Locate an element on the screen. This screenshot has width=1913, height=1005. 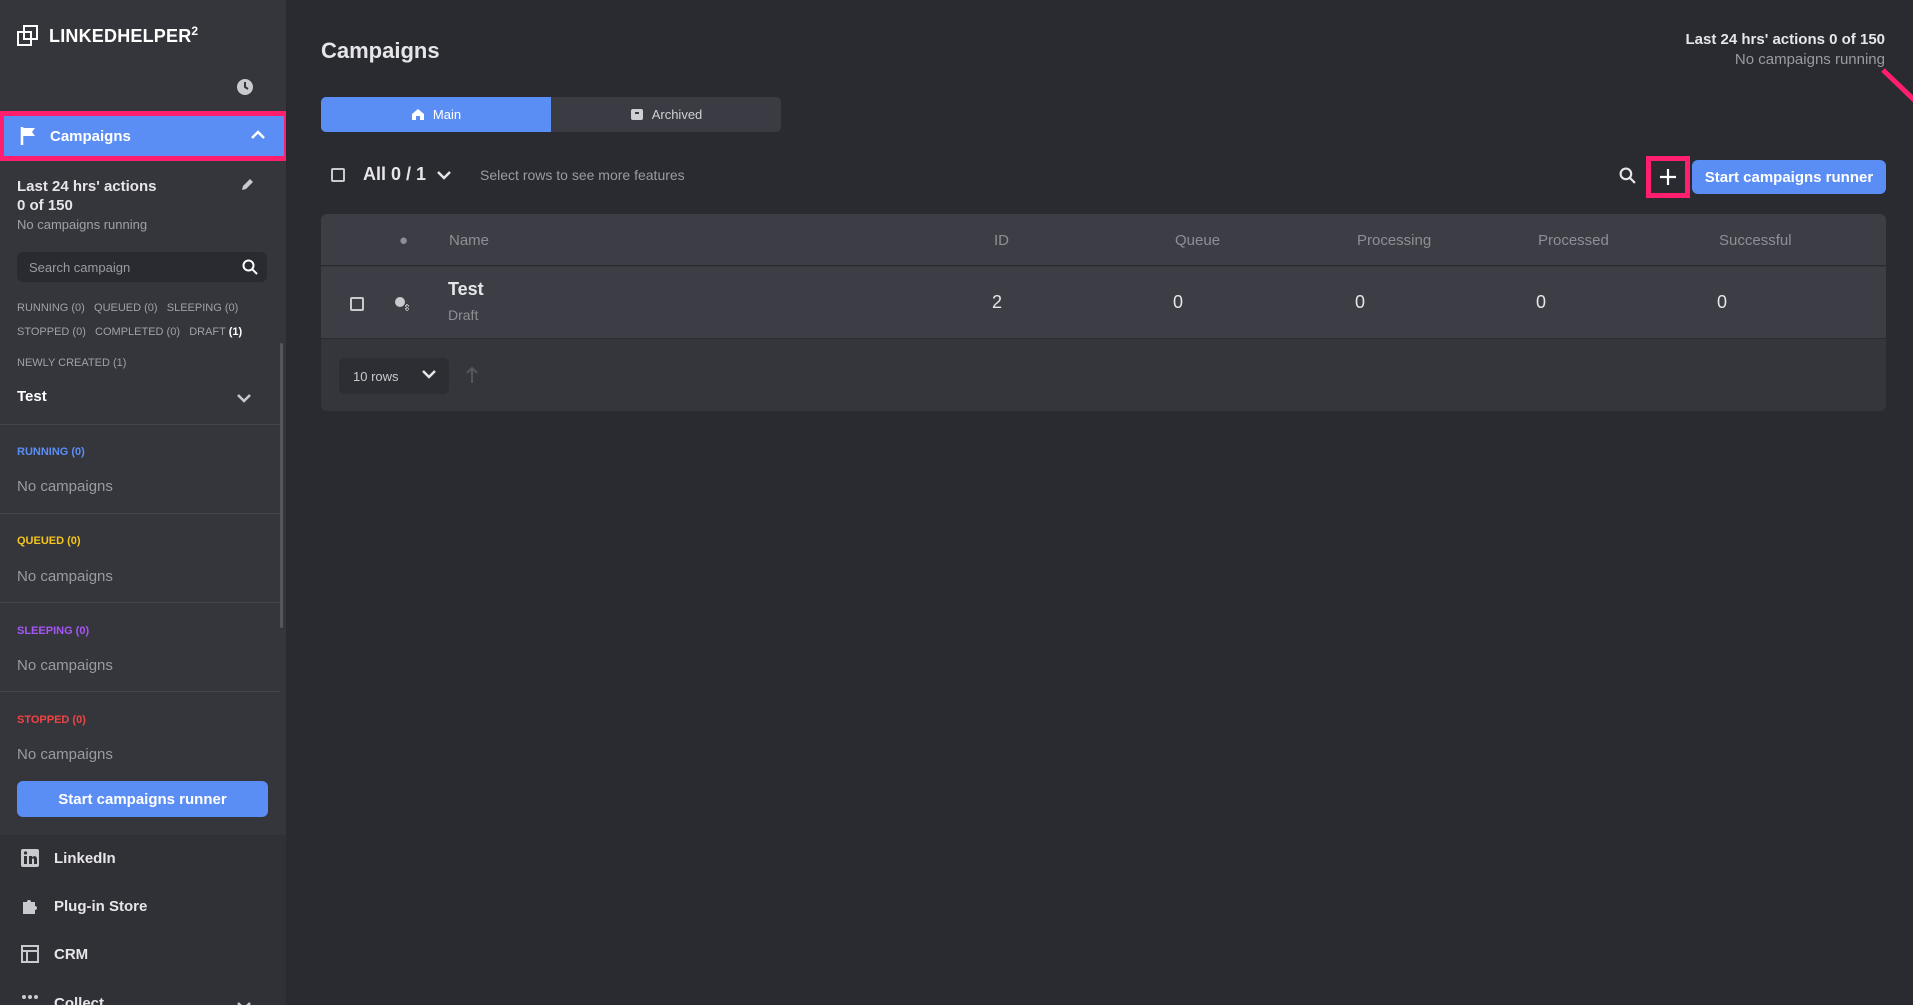
filter-queued: QUEUED (0) is located at coordinates (126, 308).